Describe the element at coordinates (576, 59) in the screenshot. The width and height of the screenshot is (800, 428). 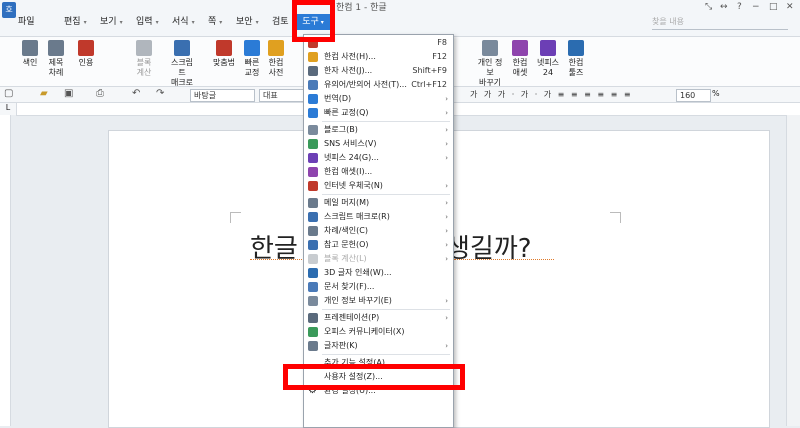
I see `ribbon-button: 한컴 툴즈` at that location.